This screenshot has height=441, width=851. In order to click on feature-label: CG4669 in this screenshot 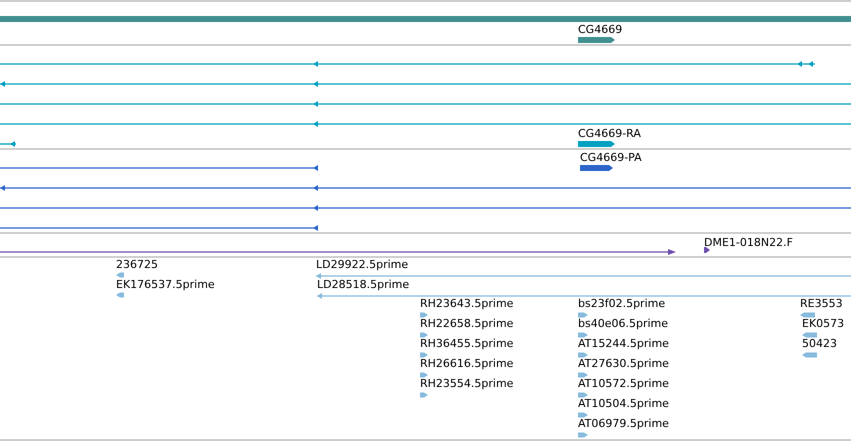, I will do `click(600, 29)`.